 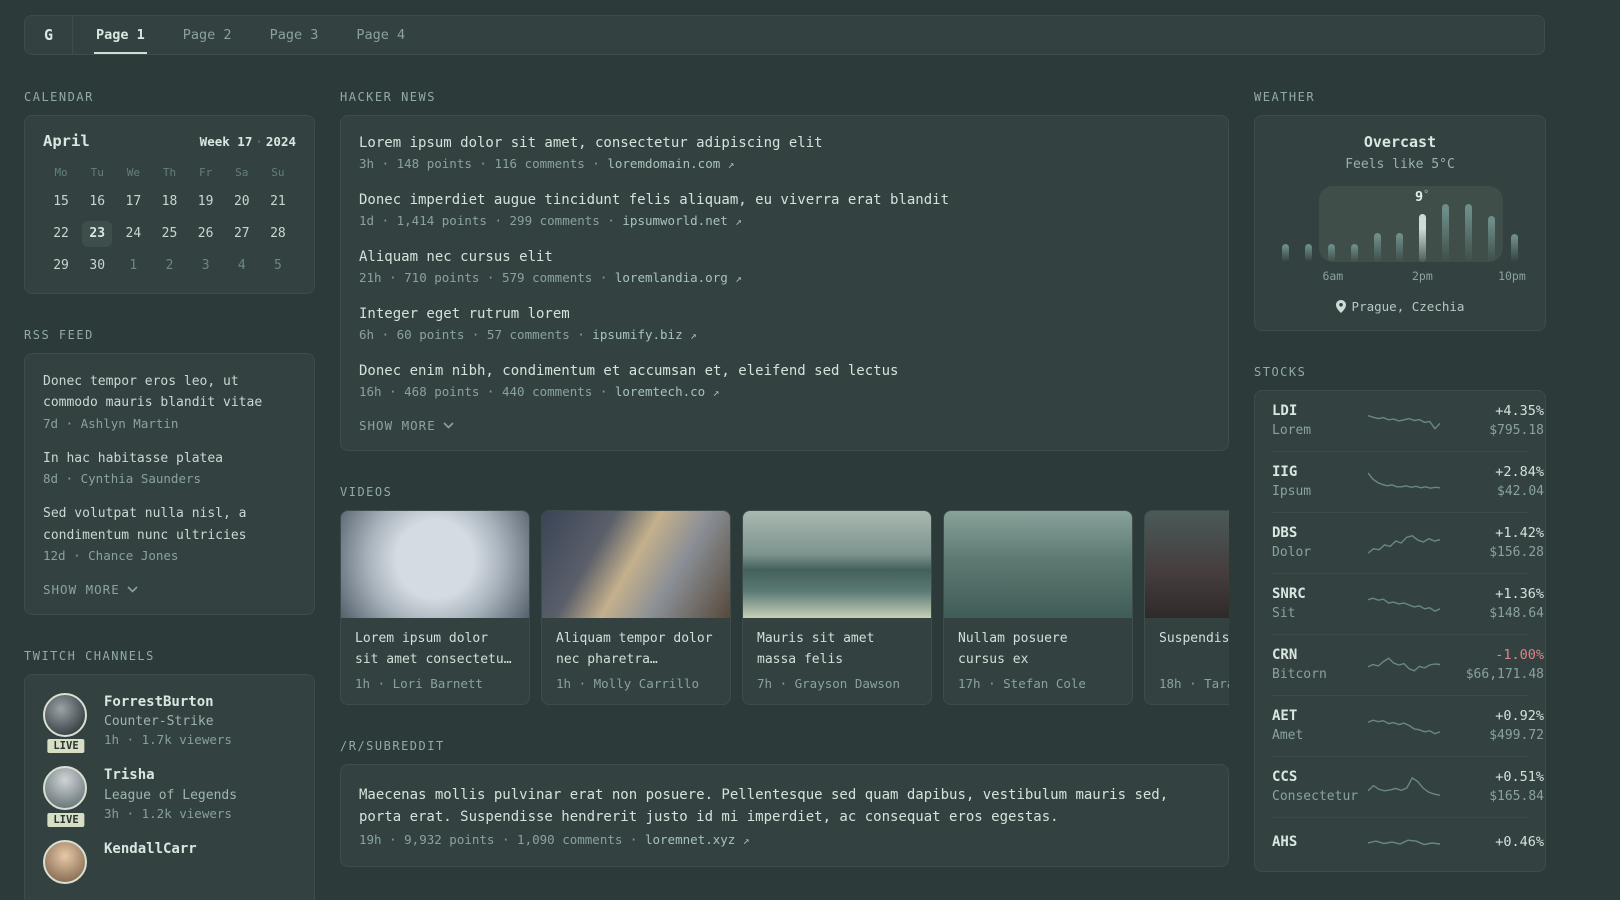 What do you see at coordinates (1285, 472) in the screenshot?
I see `stock-ticker: IIG` at bounding box center [1285, 472].